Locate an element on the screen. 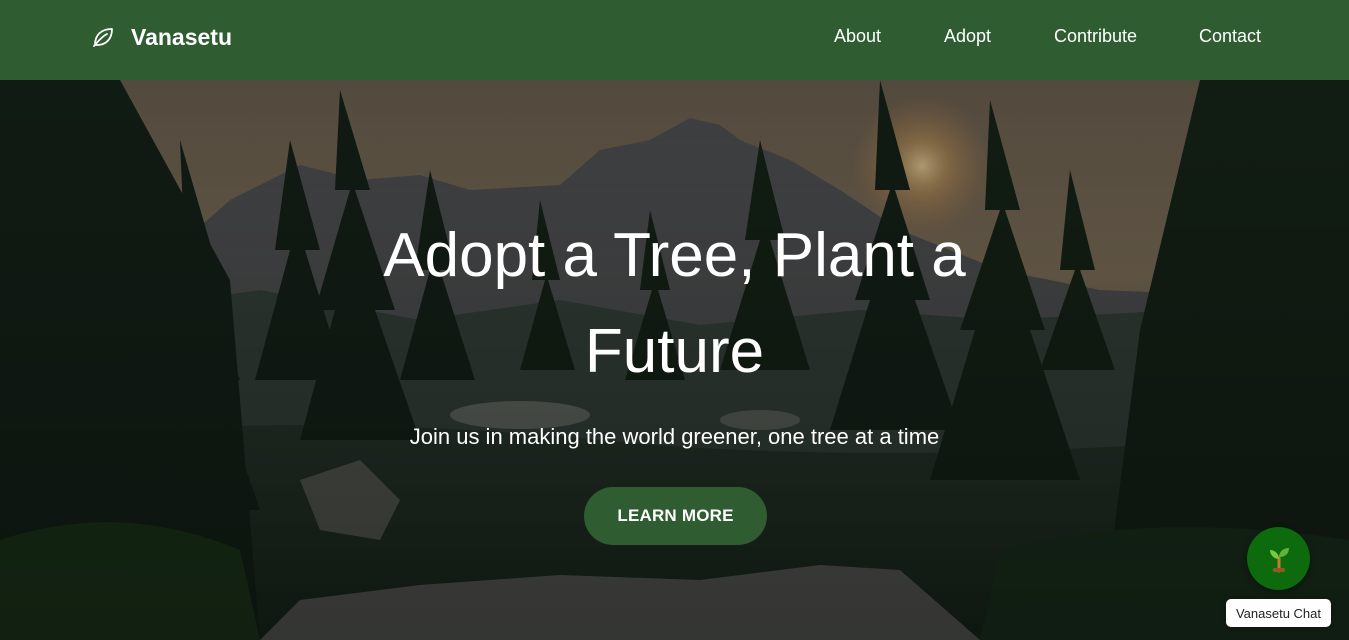  chat-label: Vanasetu Chat is located at coordinates (1278, 613).